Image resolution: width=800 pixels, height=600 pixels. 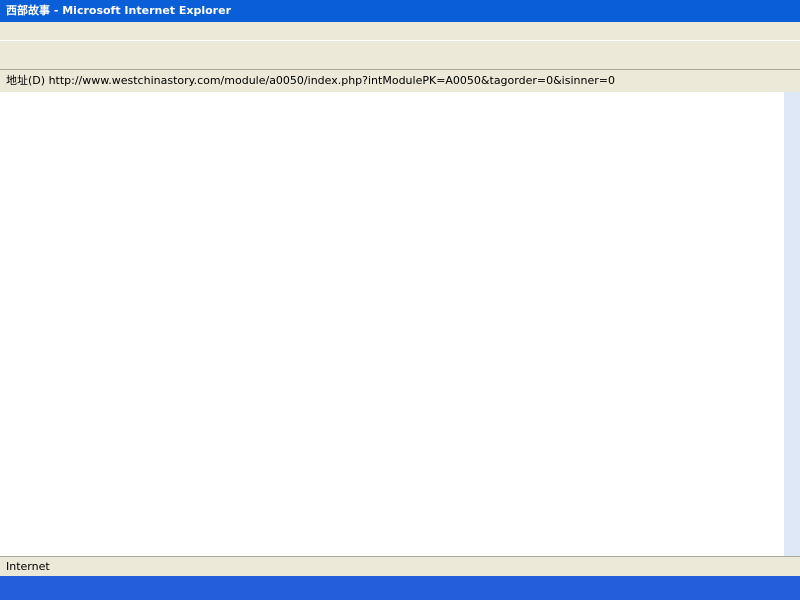 I want to click on vertical-scrollbar, so click(x=792, y=324).